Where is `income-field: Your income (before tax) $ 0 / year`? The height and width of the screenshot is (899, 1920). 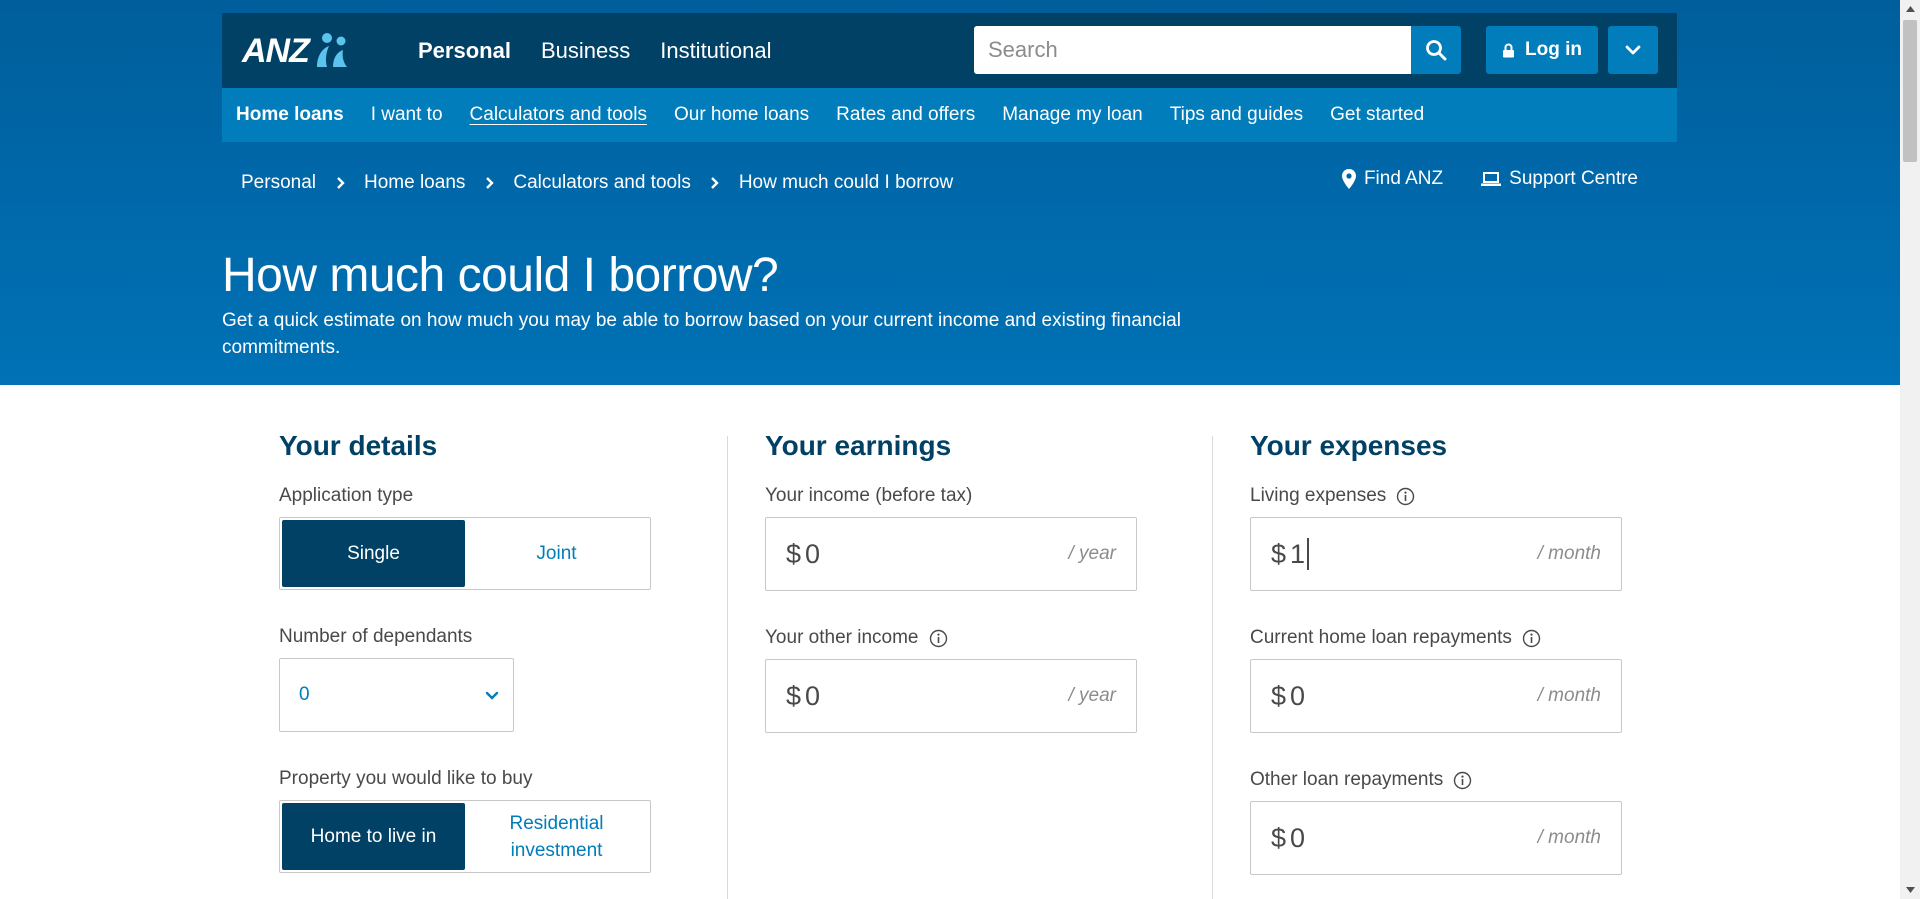
income-field: Your income (before tax) $ 0 / year is located at coordinates (951, 537).